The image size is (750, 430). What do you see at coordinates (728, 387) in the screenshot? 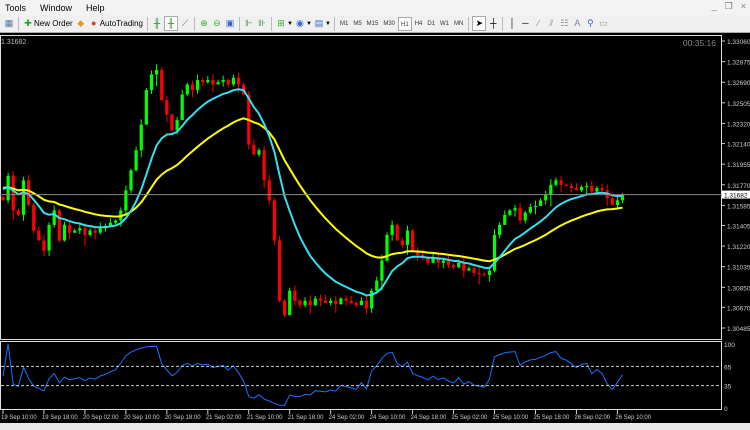
I see `oscillator-axis-label: 35` at bounding box center [728, 387].